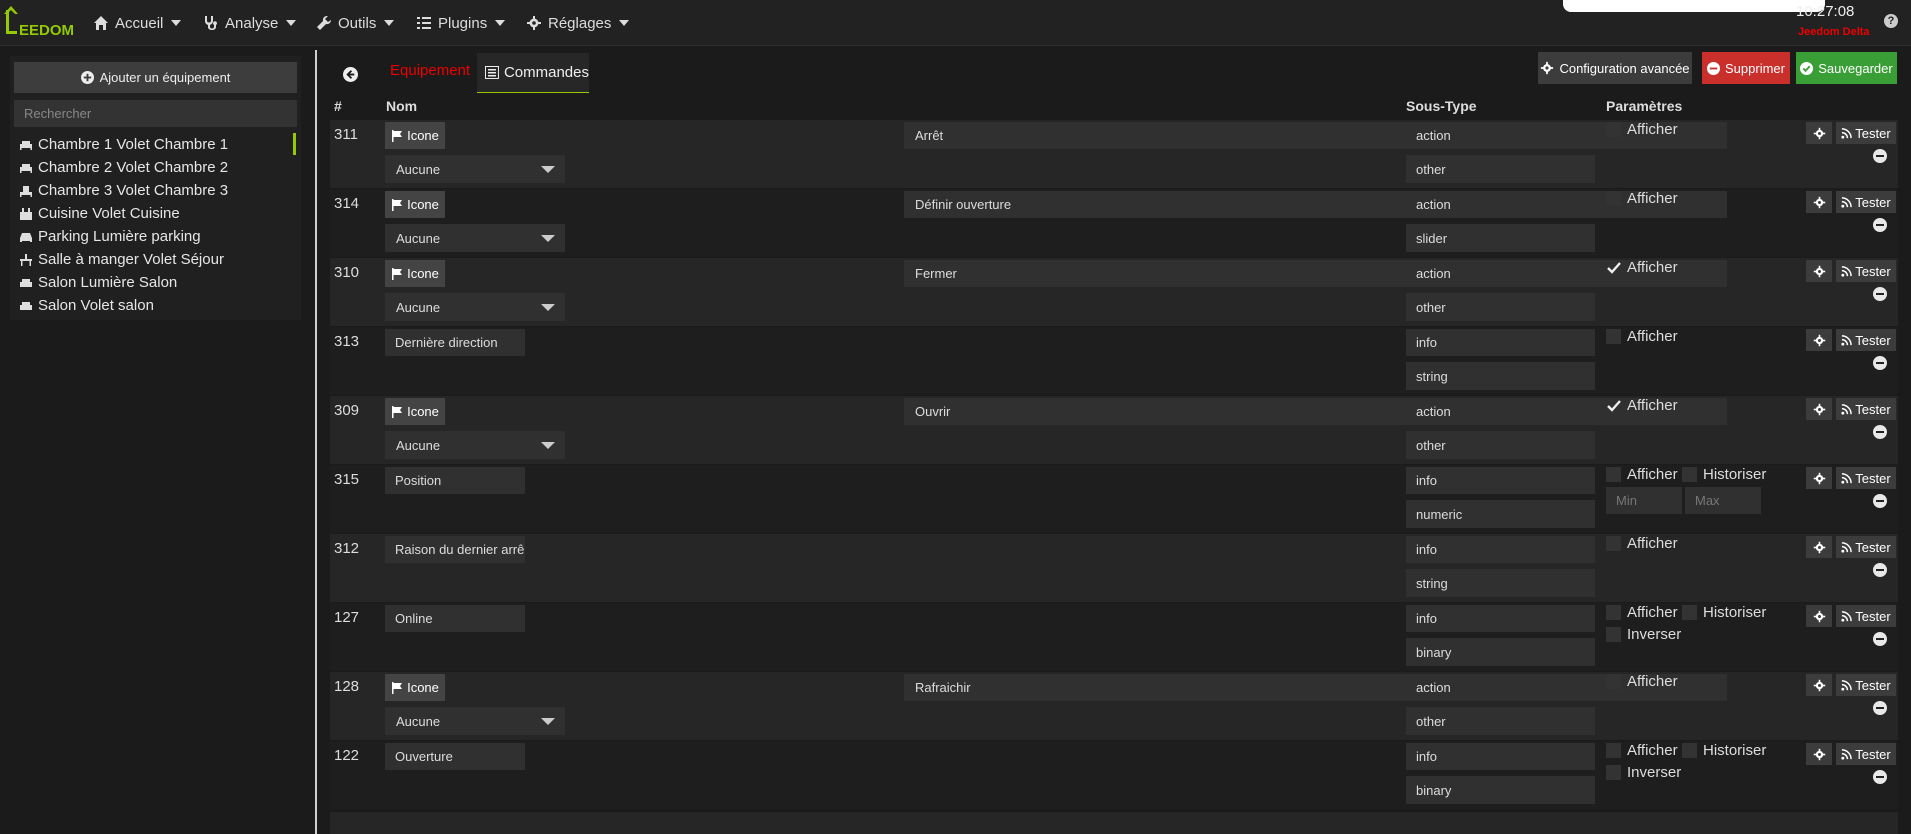 The width and height of the screenshot is (1911, 834). What do you see at coordinates (1643, 772) in the screenshot?
I see `inverser-option: Inverser` at bounding box center [1643, 772].